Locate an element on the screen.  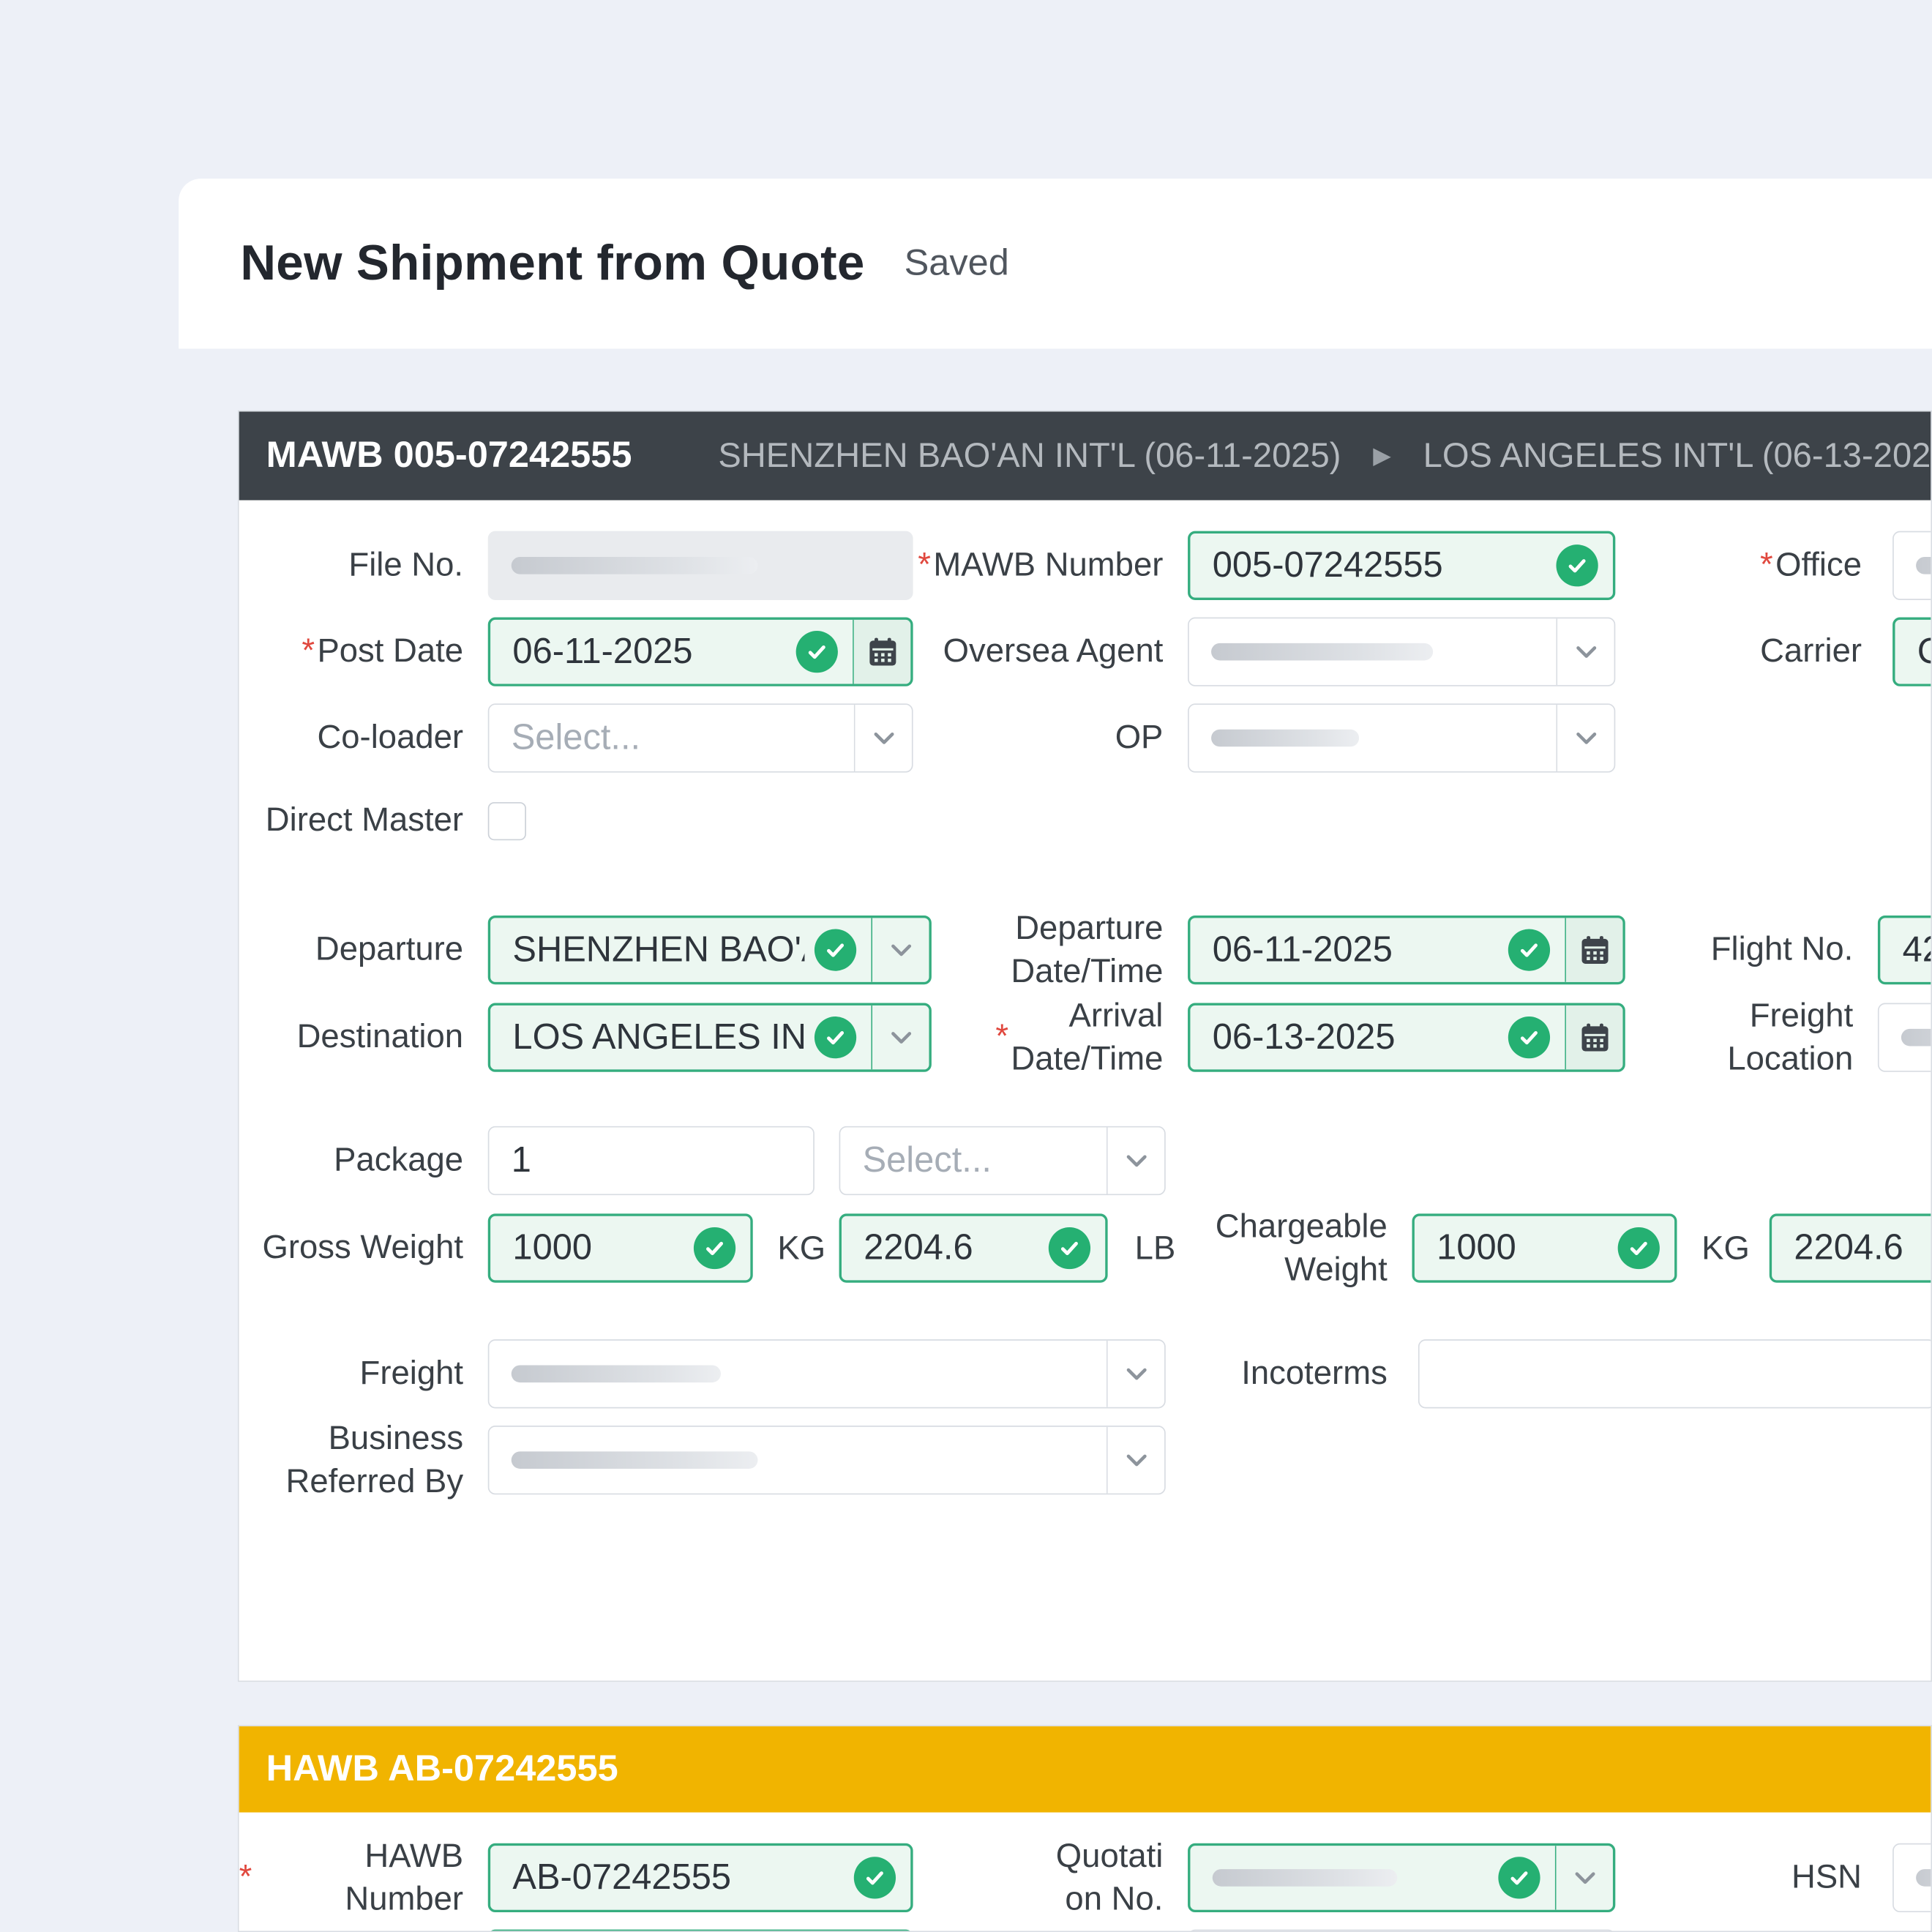
departure-select: SHENZHEN BAO'AN INT'L is located at coordinates (709, 950).